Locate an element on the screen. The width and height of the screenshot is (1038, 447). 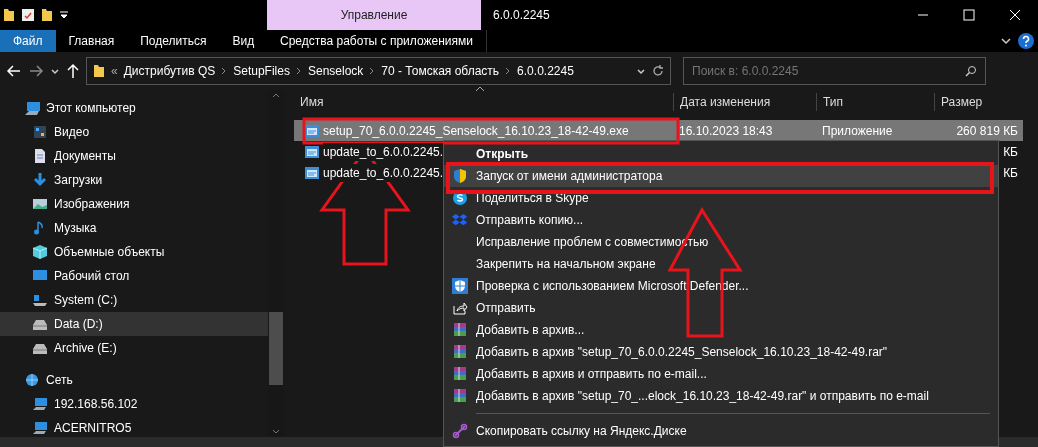
file-size: 260 819 КБ is located at coordinates (987, 130).